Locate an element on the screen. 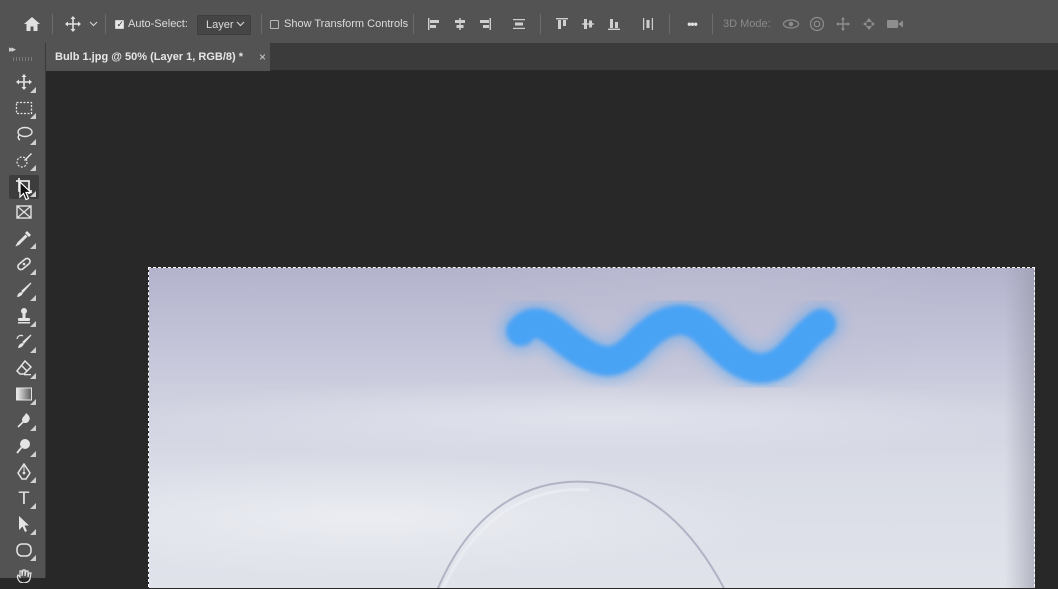 This screenshot has width=1058, height=589. check-icon: ✓ is located at coordinates (120, 23).